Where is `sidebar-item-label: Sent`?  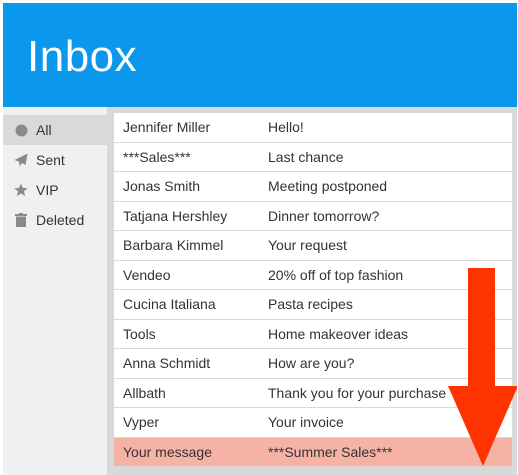 sidebar-item-label: Sent is located at coordinates (50, 160).